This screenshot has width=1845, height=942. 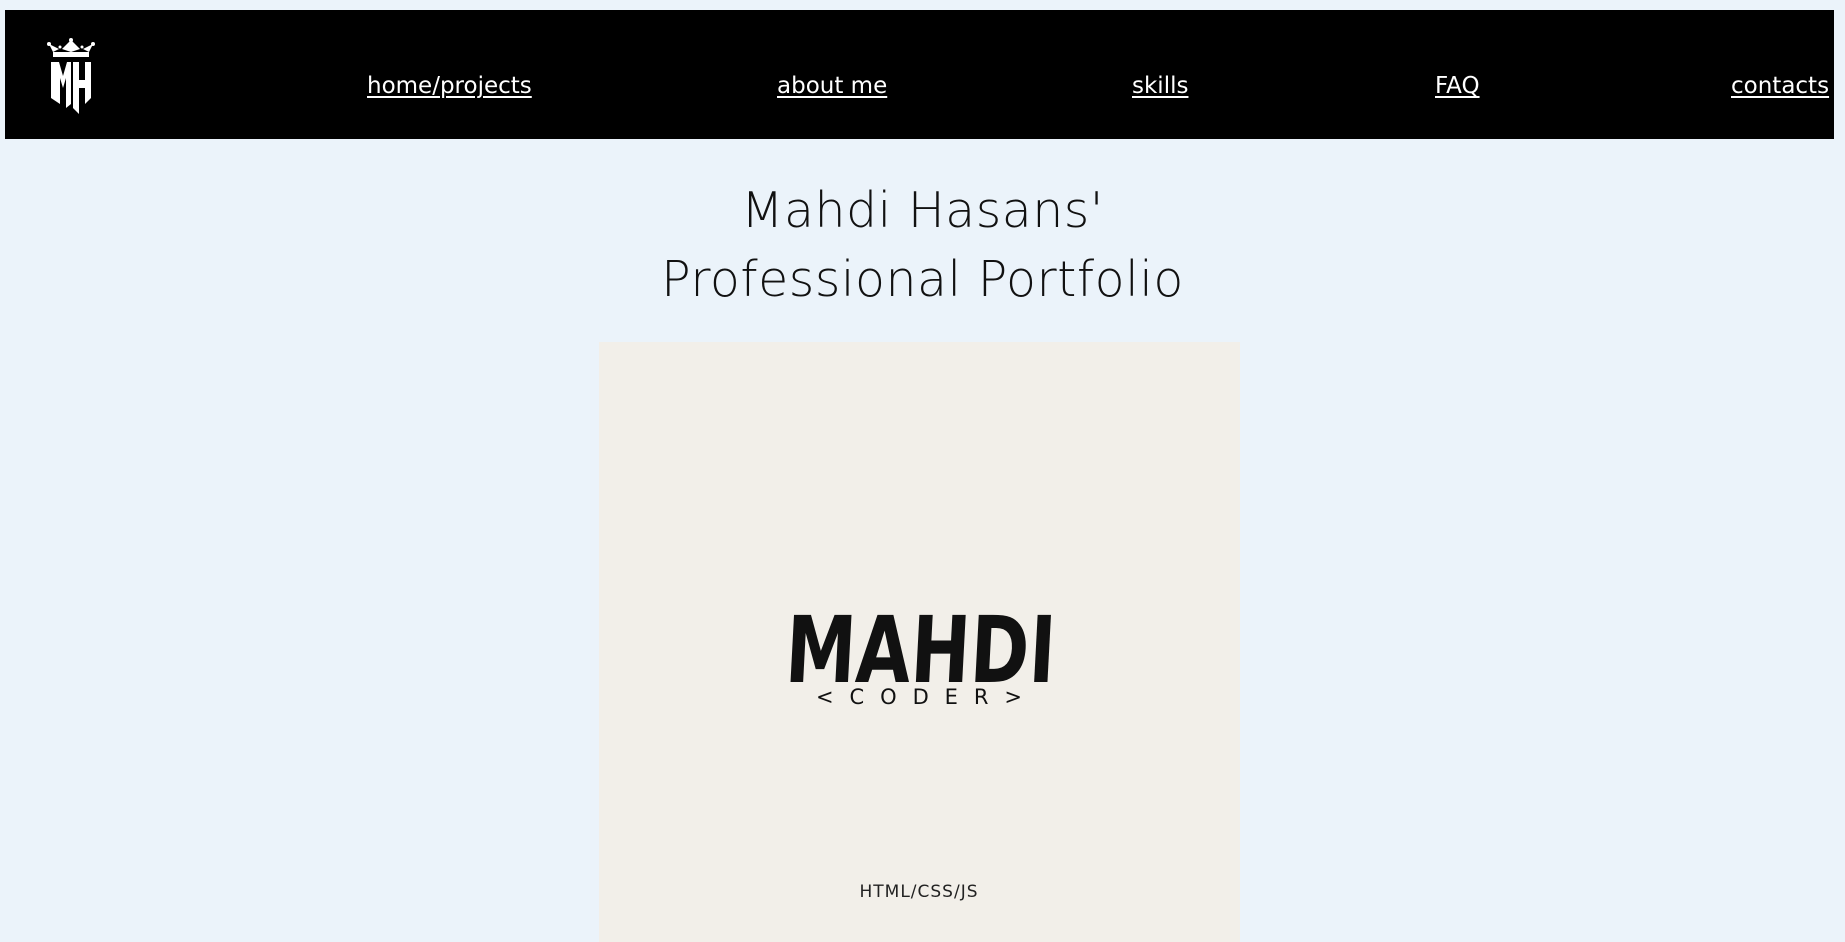 What do you see at coordinates (921, 749) in the screenshot?
I see `hero-logo-graphic: MAHDI < C O D E R > HTML/CSS/JS` at bounding box center [921, 749].